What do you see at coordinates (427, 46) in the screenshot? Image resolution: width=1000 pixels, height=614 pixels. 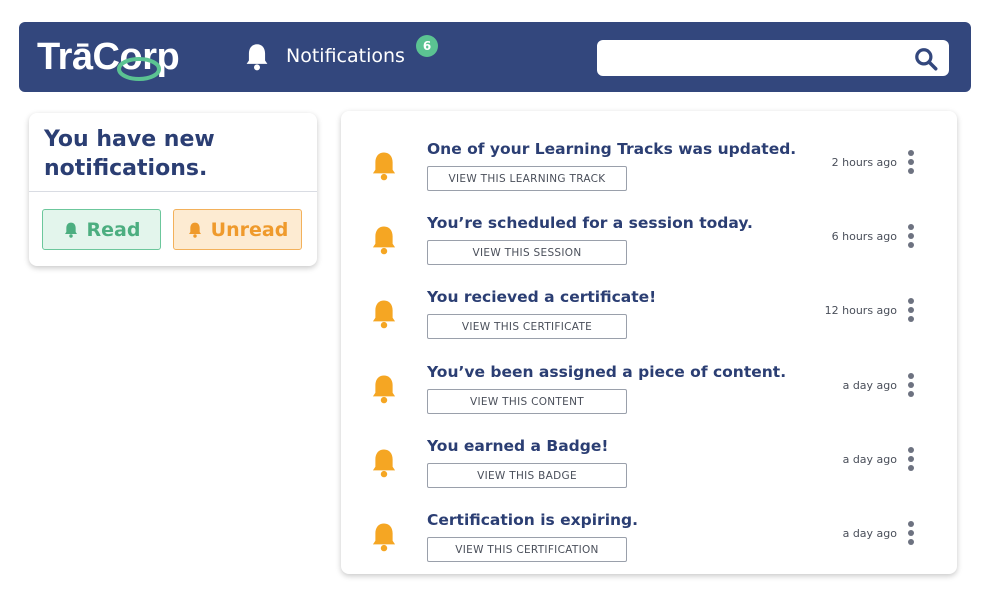 I see `notification-count-badge: 6` at bounding box center [427, 46].